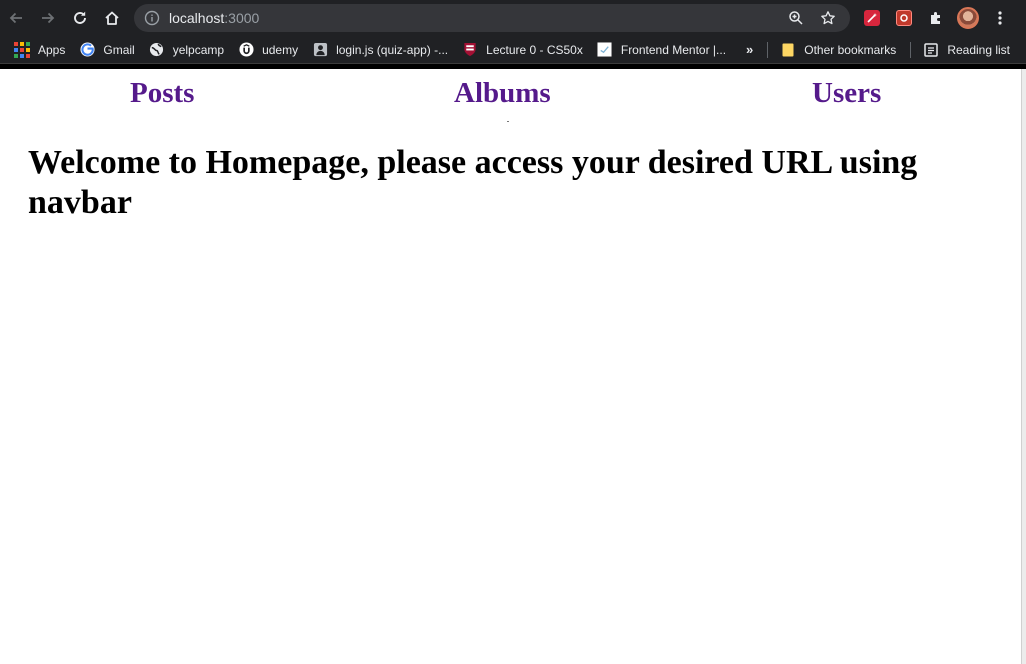 Image resolution: width=1026 pixels, height=664 pixels. What do you see at coordinates (280, 49) in the screenshot?
I see `bookmark-label: udemy` at bounding box center [280, 49].